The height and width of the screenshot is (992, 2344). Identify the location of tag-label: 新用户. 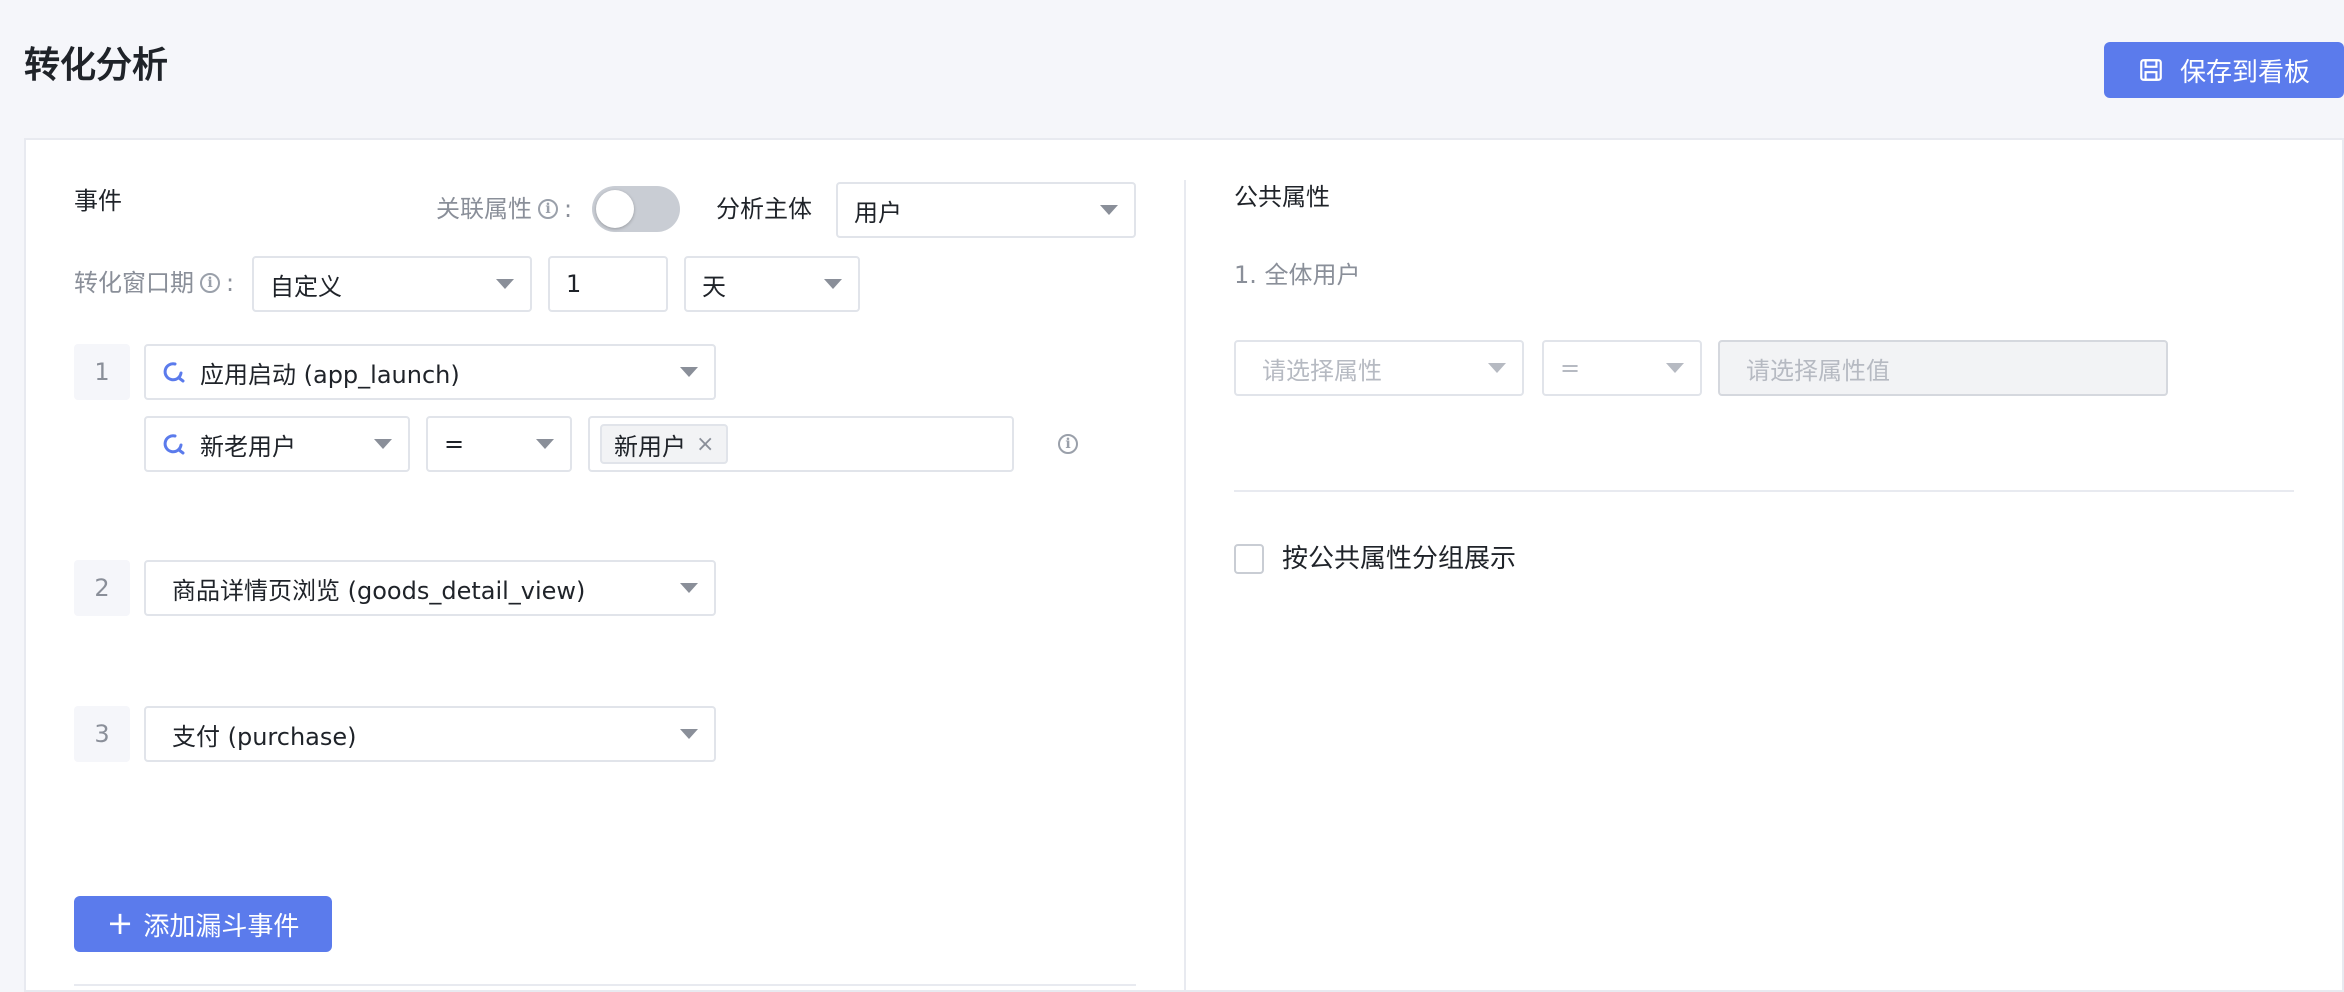
(650, 446).